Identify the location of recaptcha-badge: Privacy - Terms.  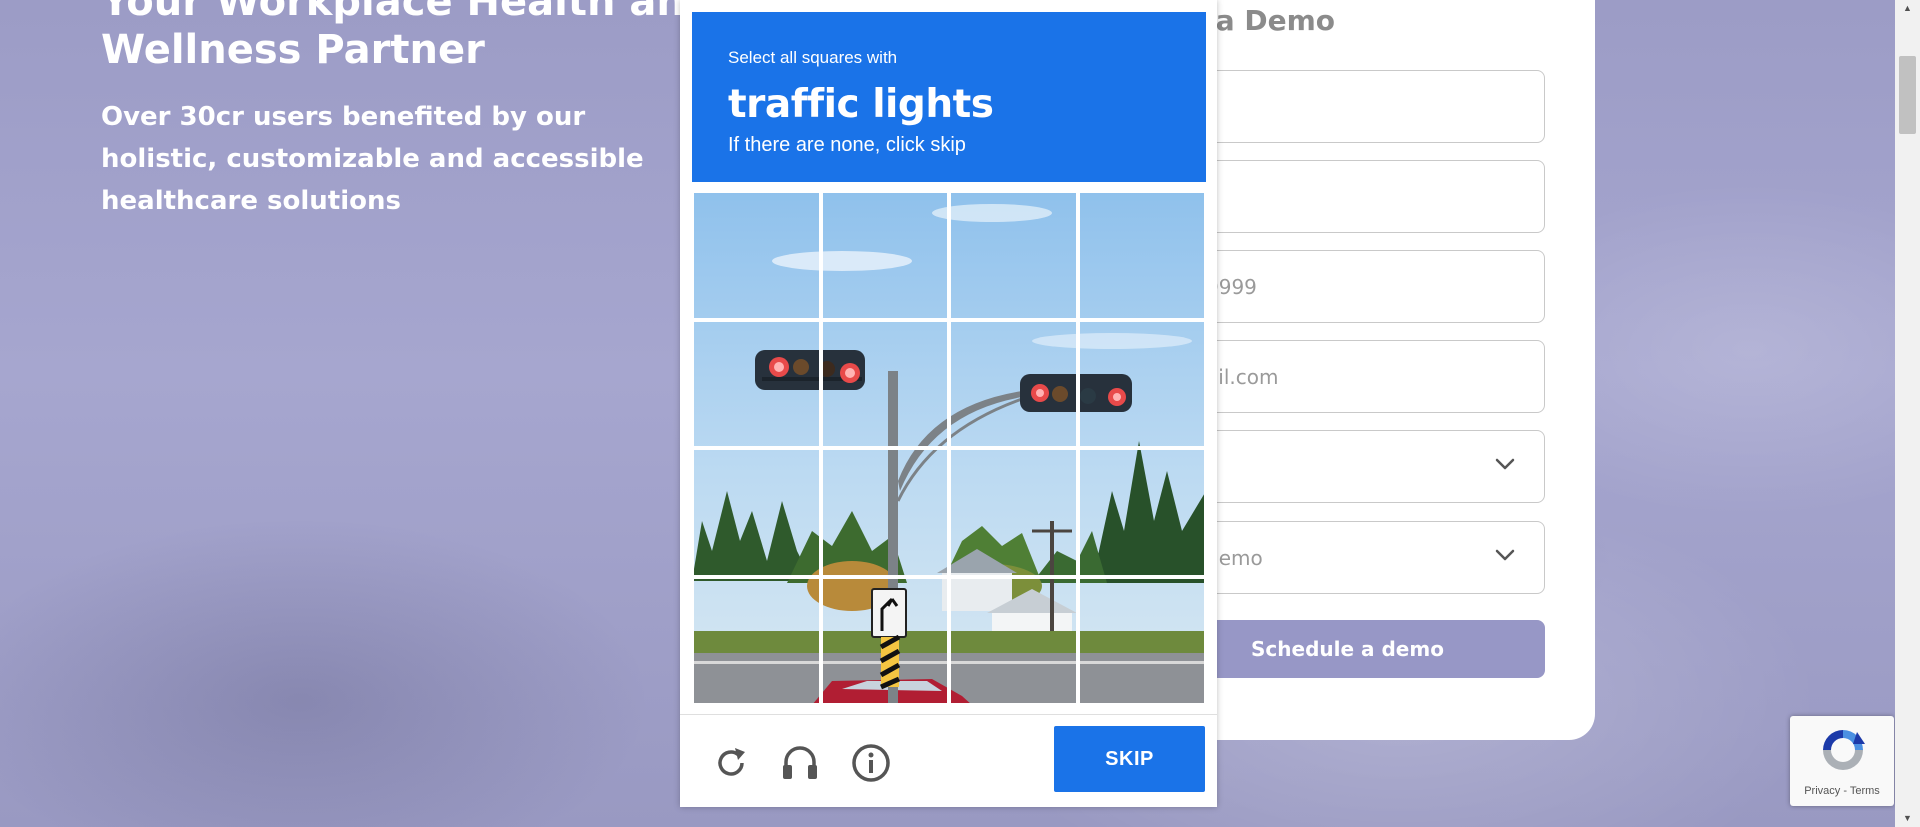
(1842, 761).